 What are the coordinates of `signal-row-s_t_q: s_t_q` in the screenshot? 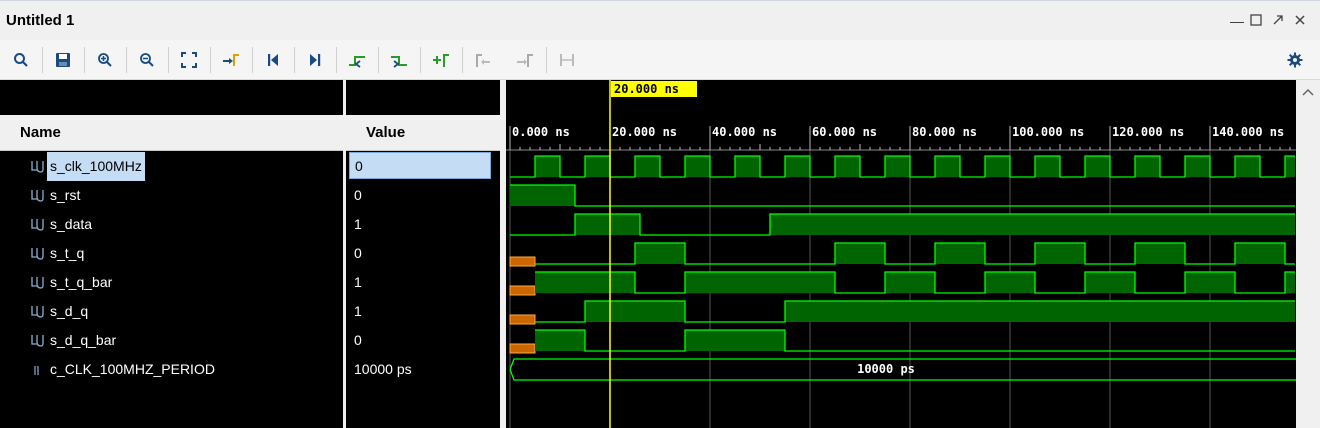 It's located at (171, 253).